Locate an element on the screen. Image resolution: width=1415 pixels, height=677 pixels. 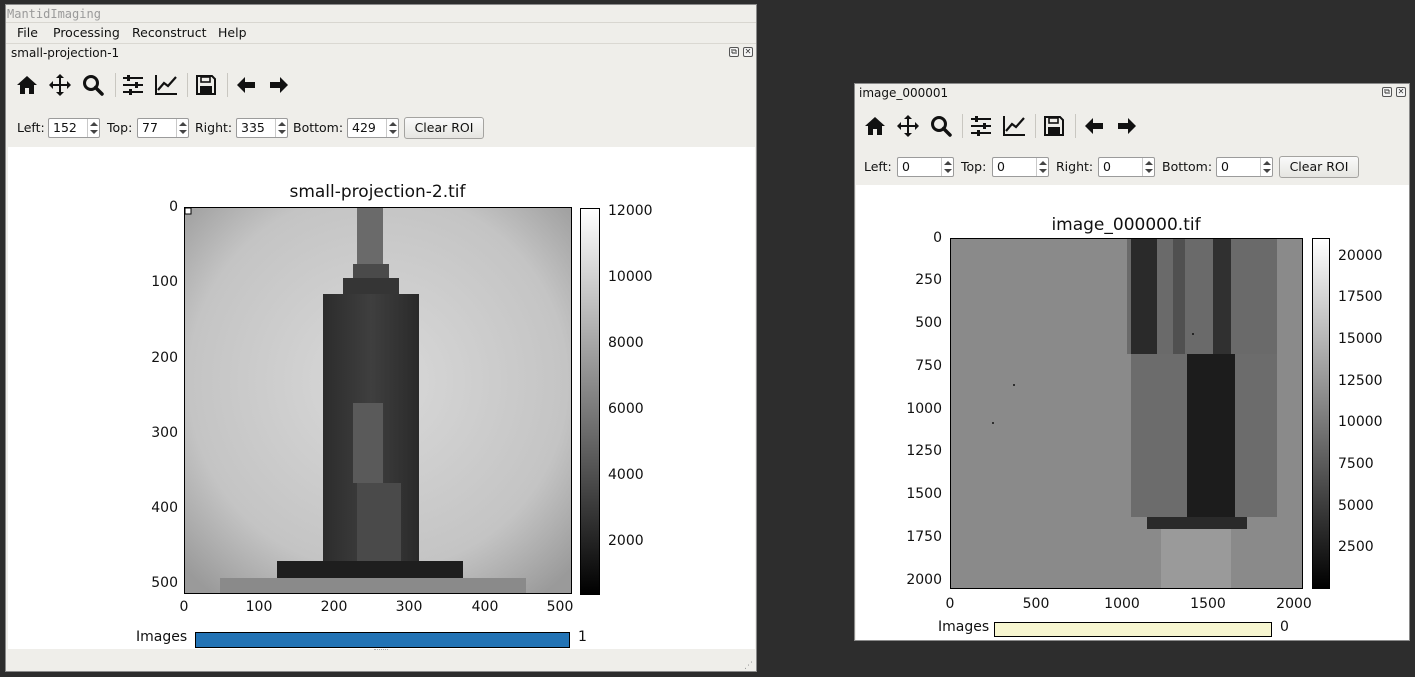
y-tick-label: 200 is located at coordinates (164, 358).